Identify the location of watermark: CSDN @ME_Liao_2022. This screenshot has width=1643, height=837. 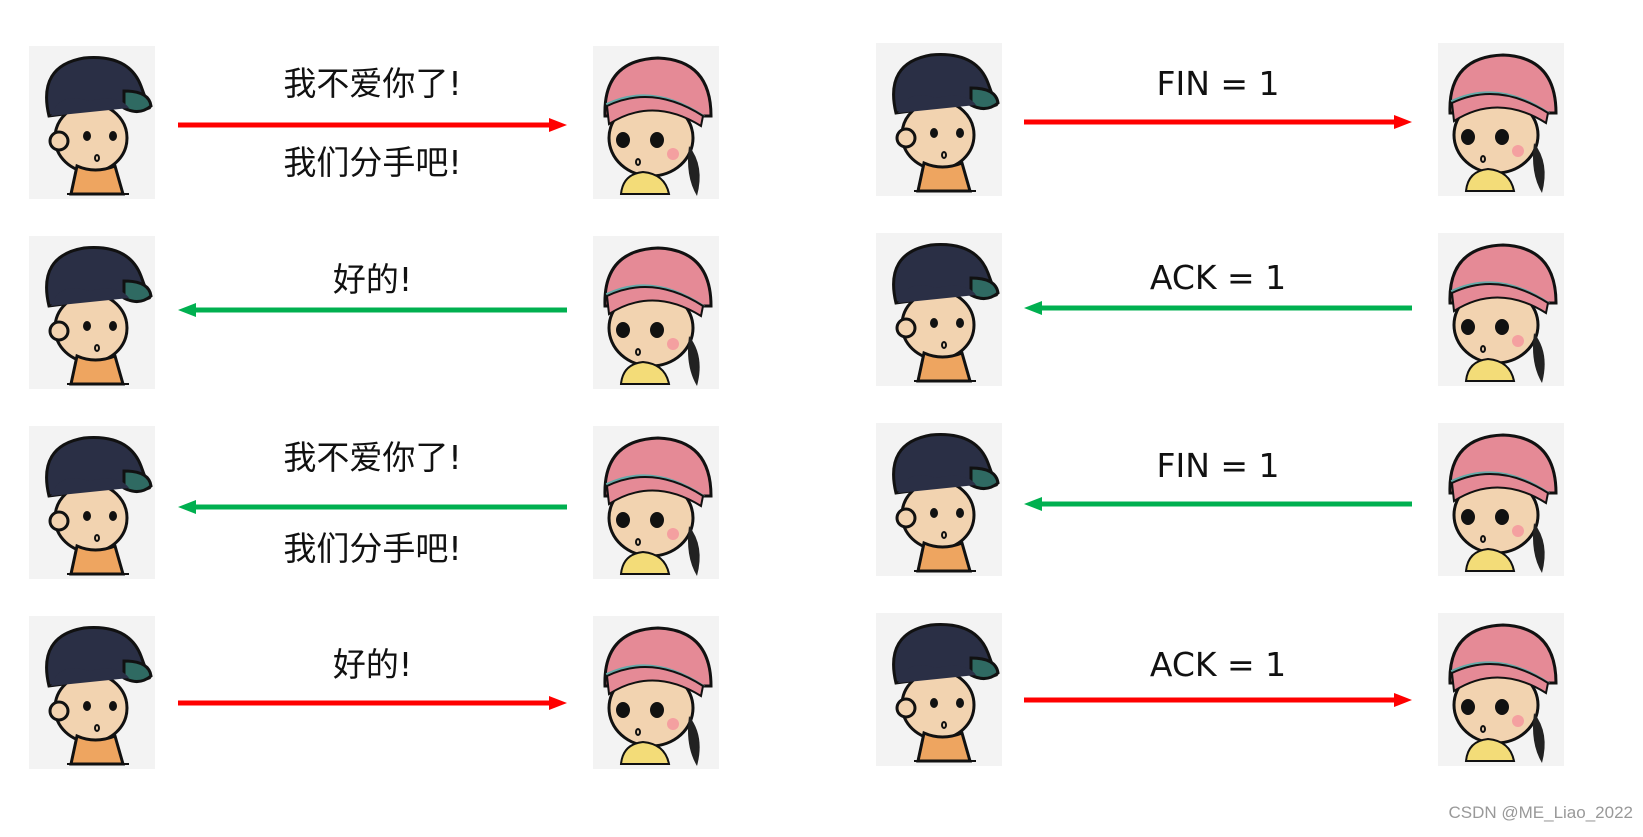
(1540, 812).